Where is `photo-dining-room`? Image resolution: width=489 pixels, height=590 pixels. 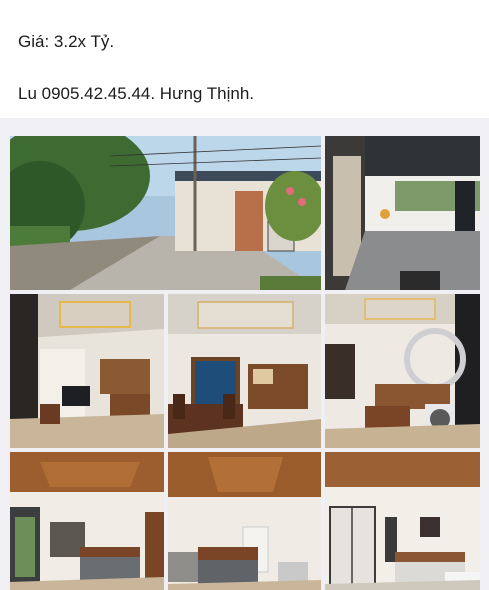
photo-dining-room is located at coordinates (244, 371).